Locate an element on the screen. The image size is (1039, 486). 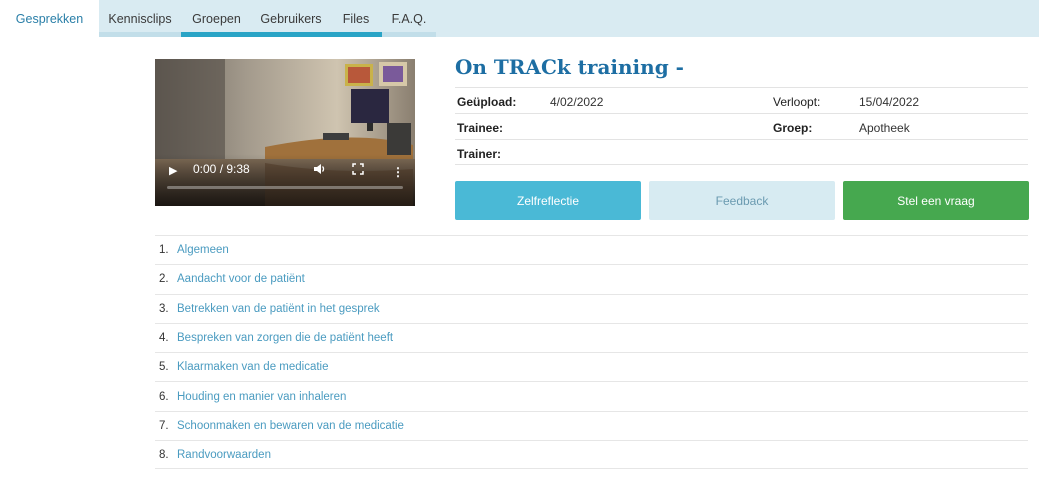
list-item-number: 7. is located at coordinates (164, 425).